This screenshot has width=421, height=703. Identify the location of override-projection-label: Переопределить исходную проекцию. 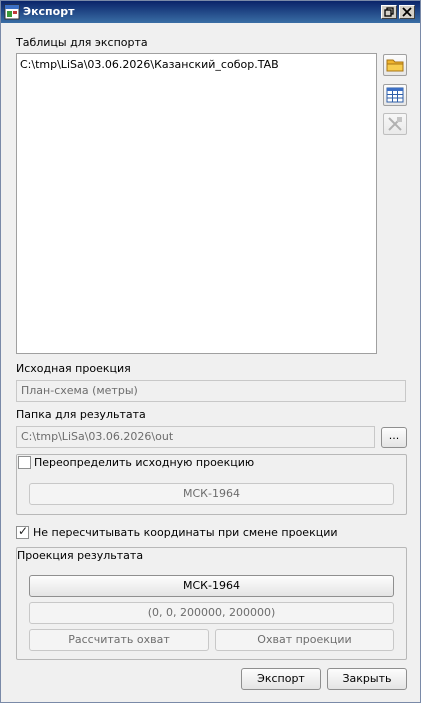
(144, 462).